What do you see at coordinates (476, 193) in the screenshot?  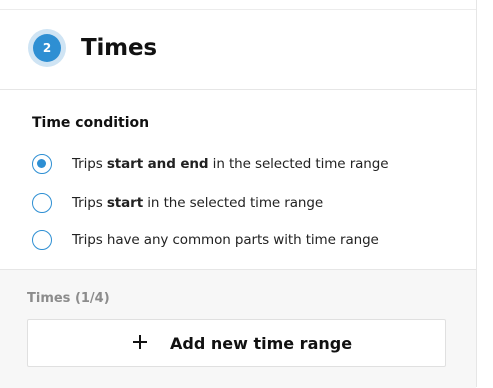 I see `panel-right-border` at bounding box center [476, 193].